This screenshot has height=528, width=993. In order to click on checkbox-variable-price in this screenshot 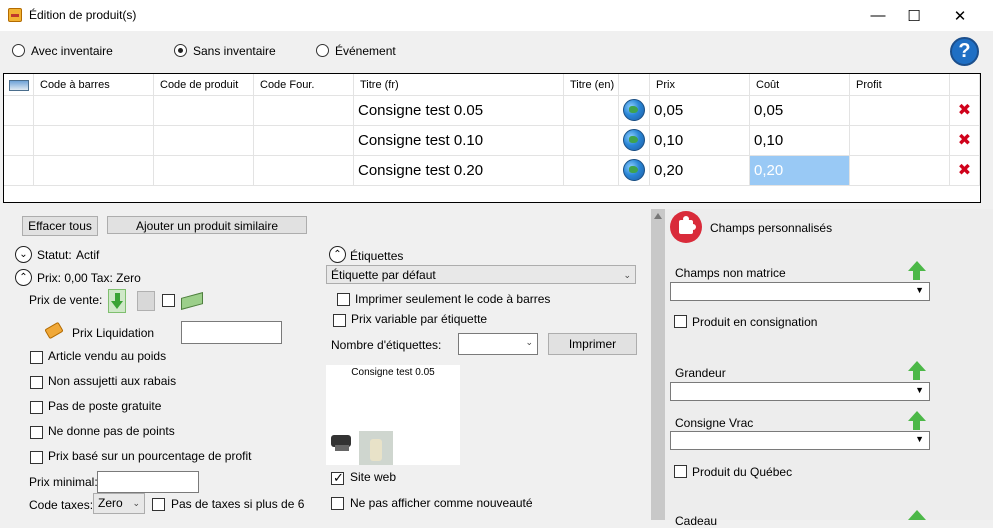, I will do `click(339, 320)`.